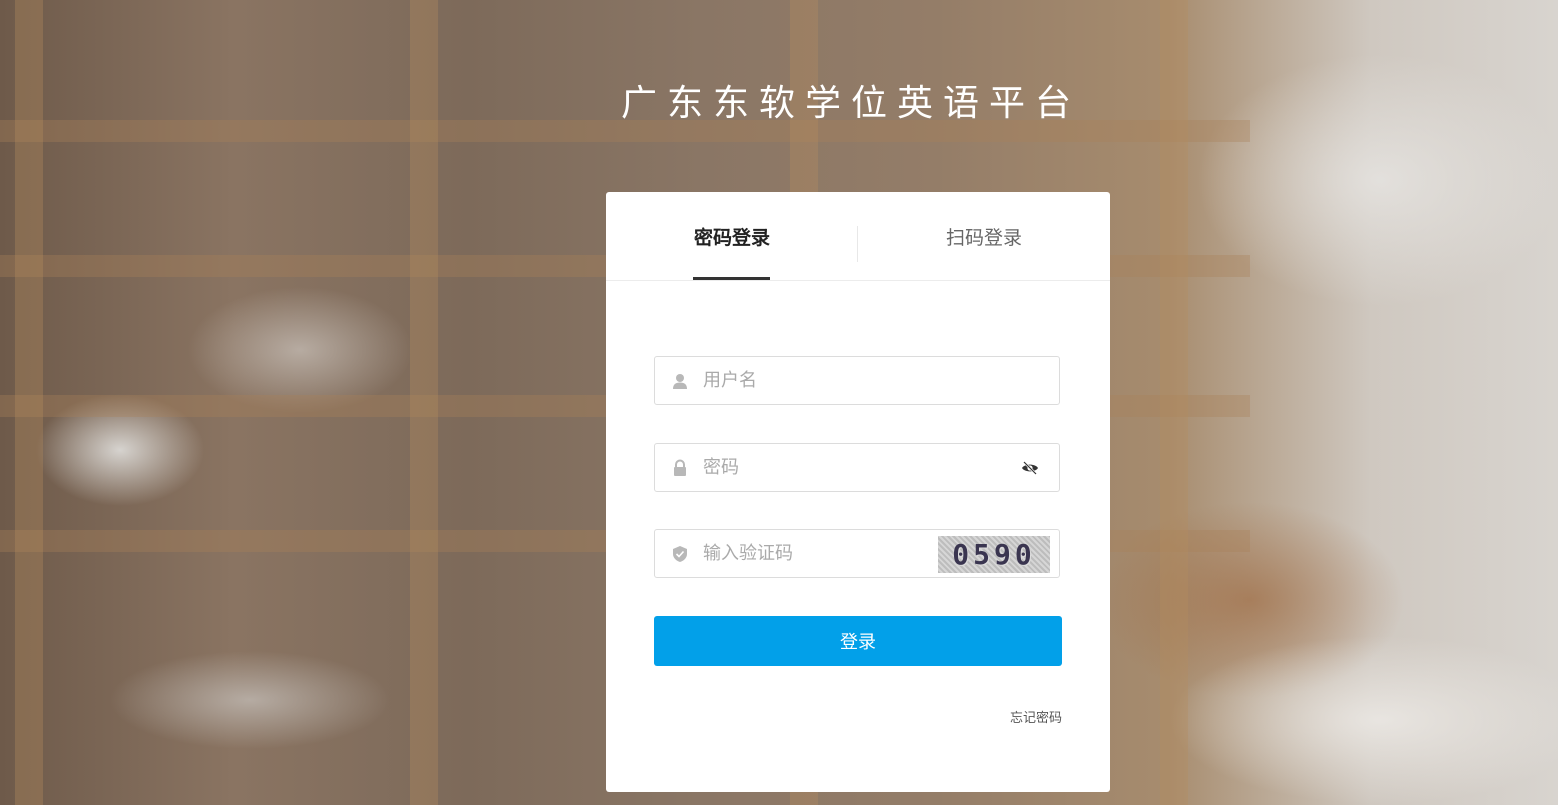  I want to click on shield-check-icon, so click(680, 554).